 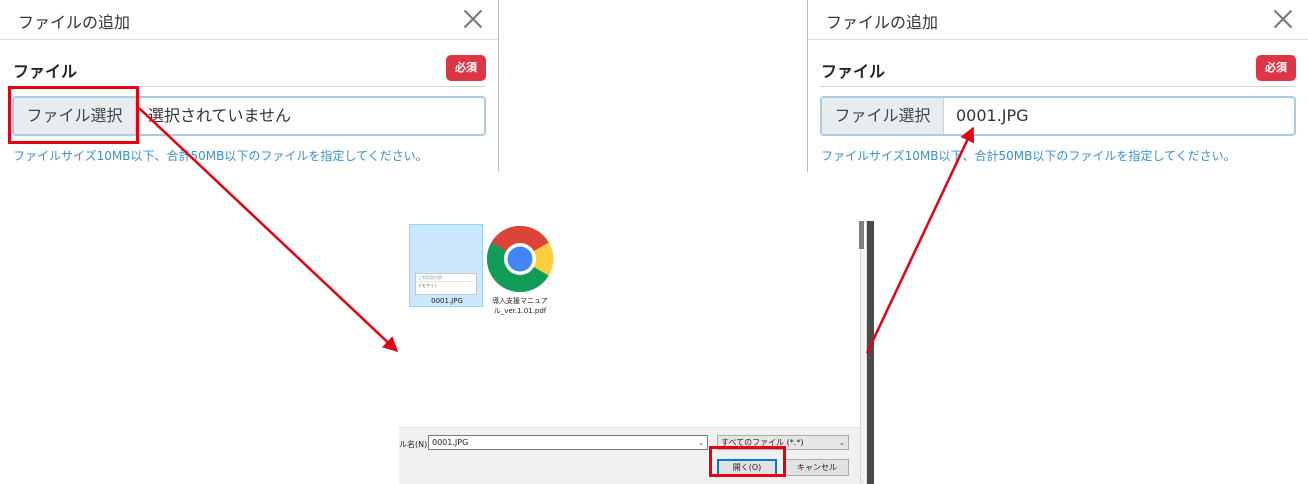 I want to click on cancel-button: キャンセル, so click(x=817, y=467).